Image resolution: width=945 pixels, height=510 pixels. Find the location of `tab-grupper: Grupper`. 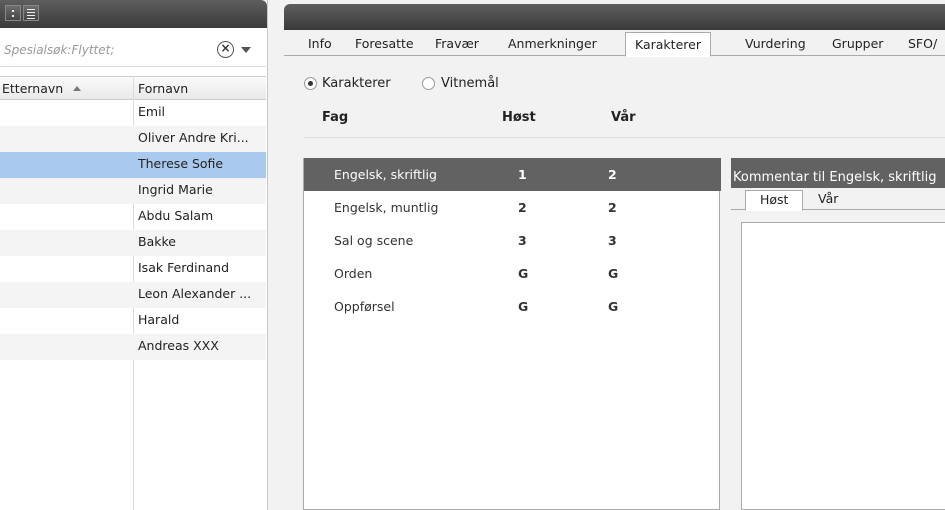

tab-grupper: Grupper is located at coordinates (857, 45).